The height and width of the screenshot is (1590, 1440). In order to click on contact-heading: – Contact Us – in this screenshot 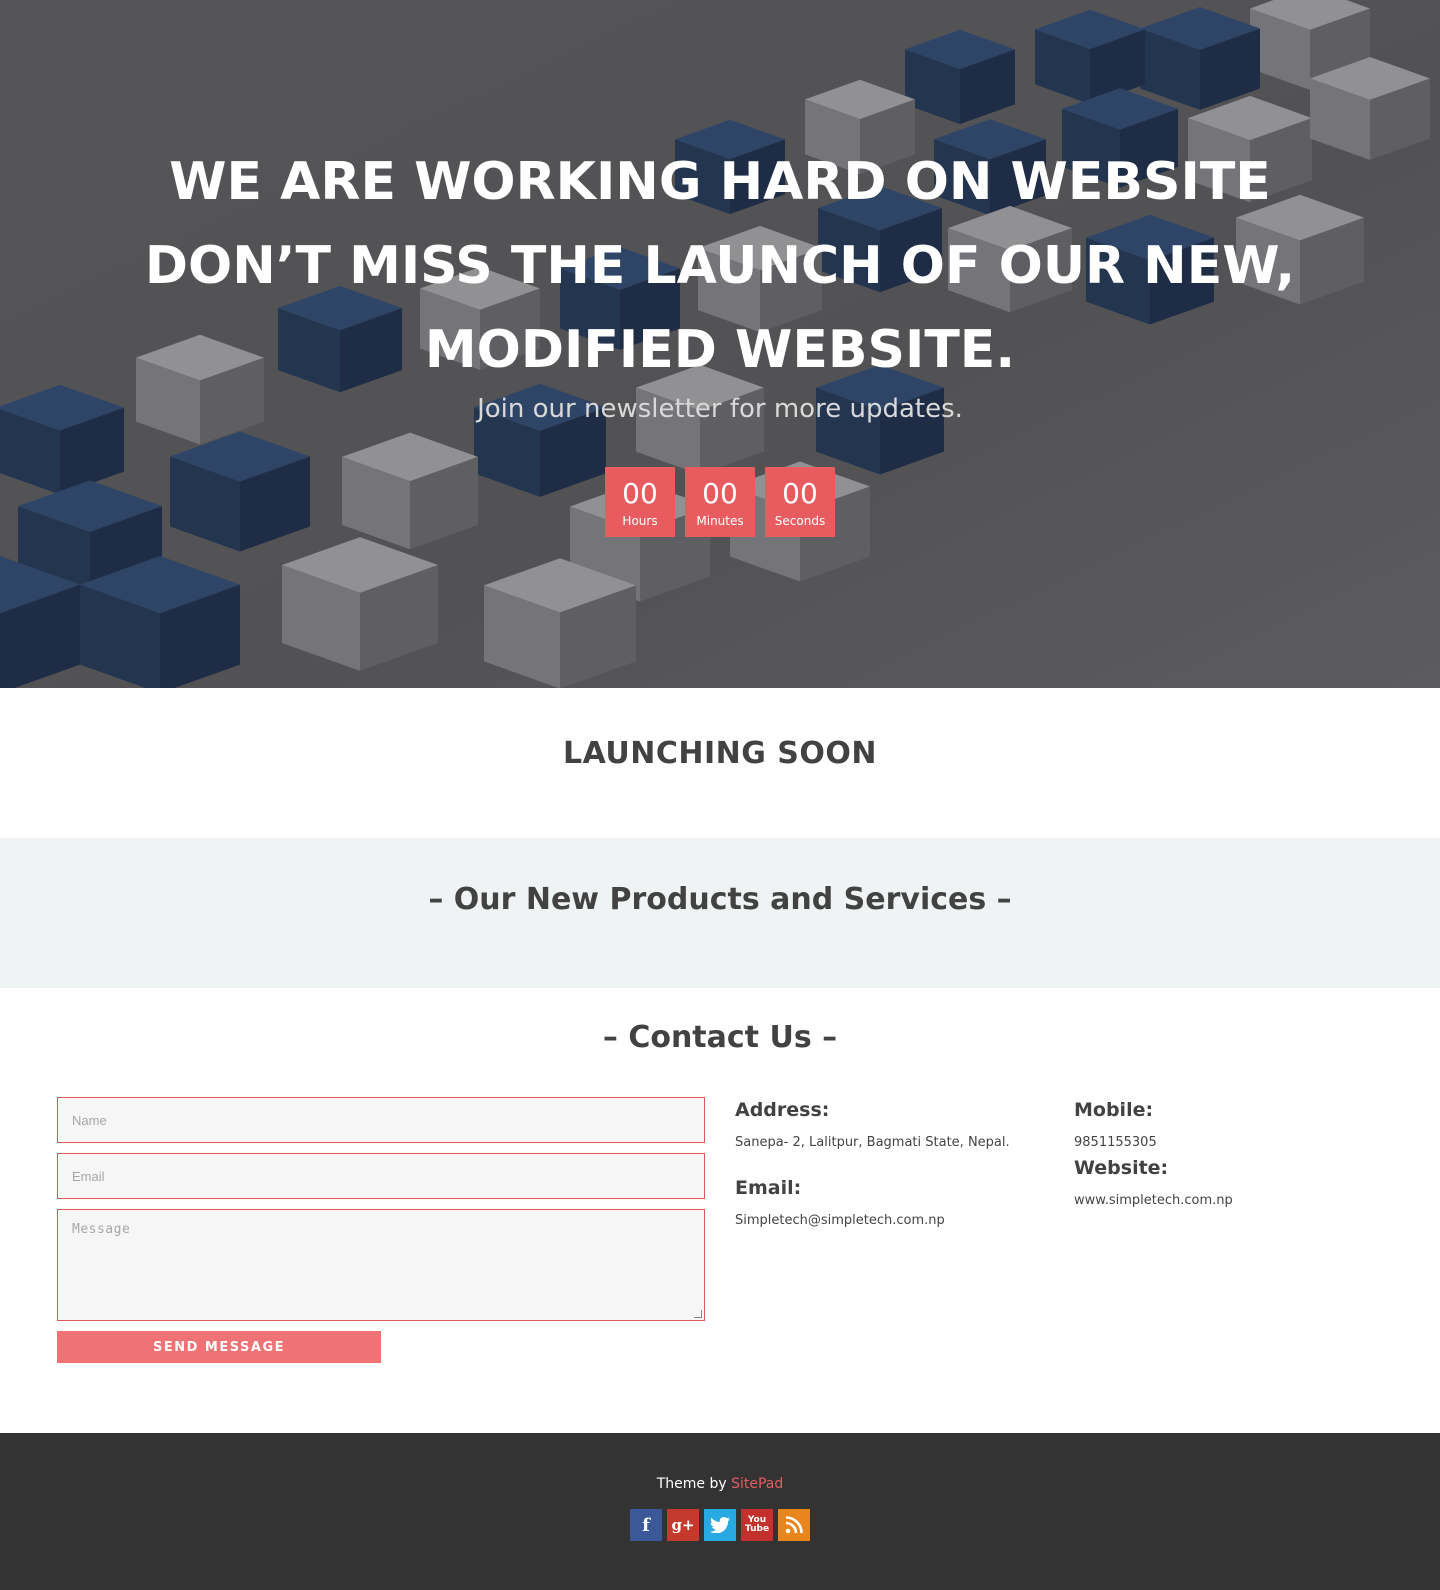, I will do `click(720, 1037)`.